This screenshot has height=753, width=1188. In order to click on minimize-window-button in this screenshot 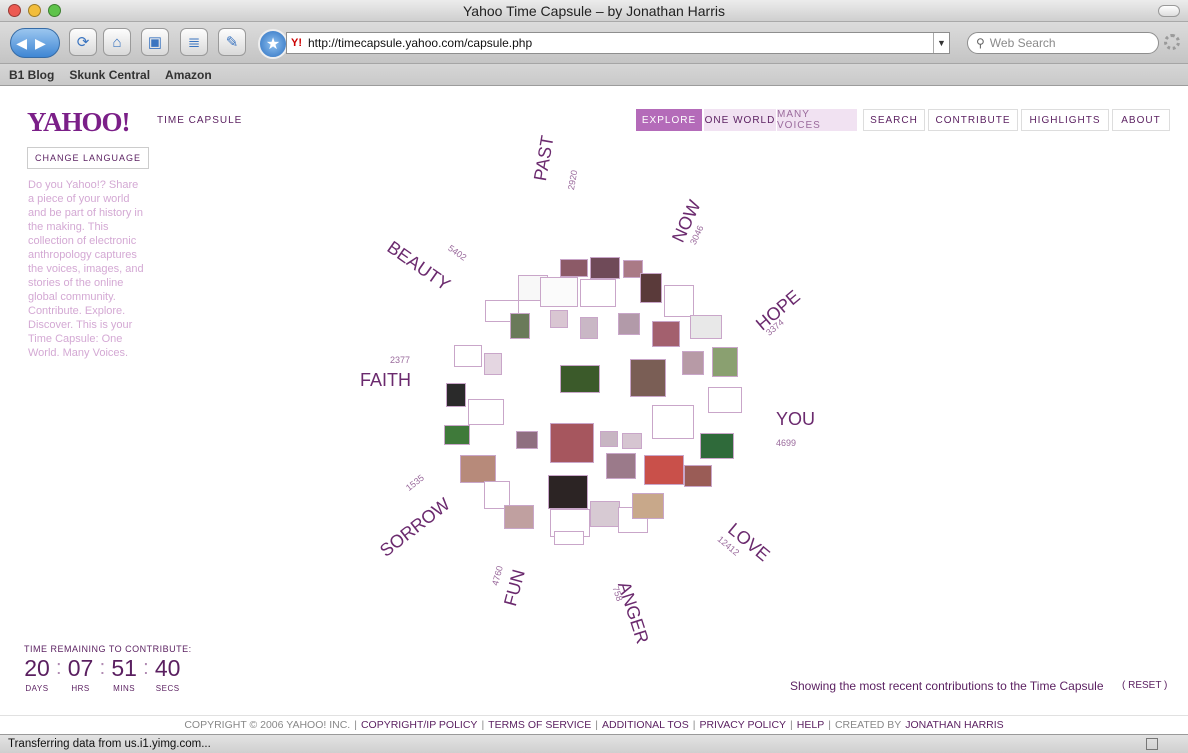, I will do `click(34, 10)`.